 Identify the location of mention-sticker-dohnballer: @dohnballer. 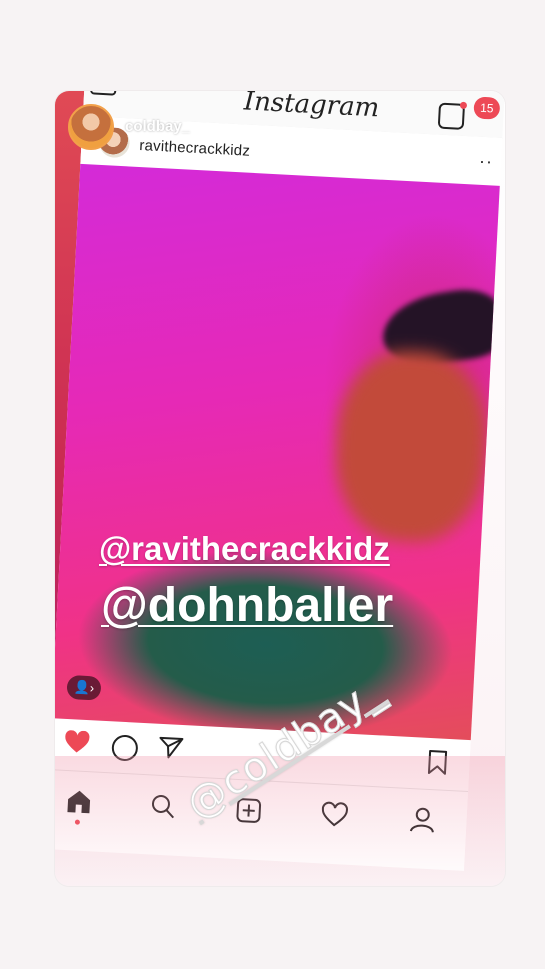
(247, 605).